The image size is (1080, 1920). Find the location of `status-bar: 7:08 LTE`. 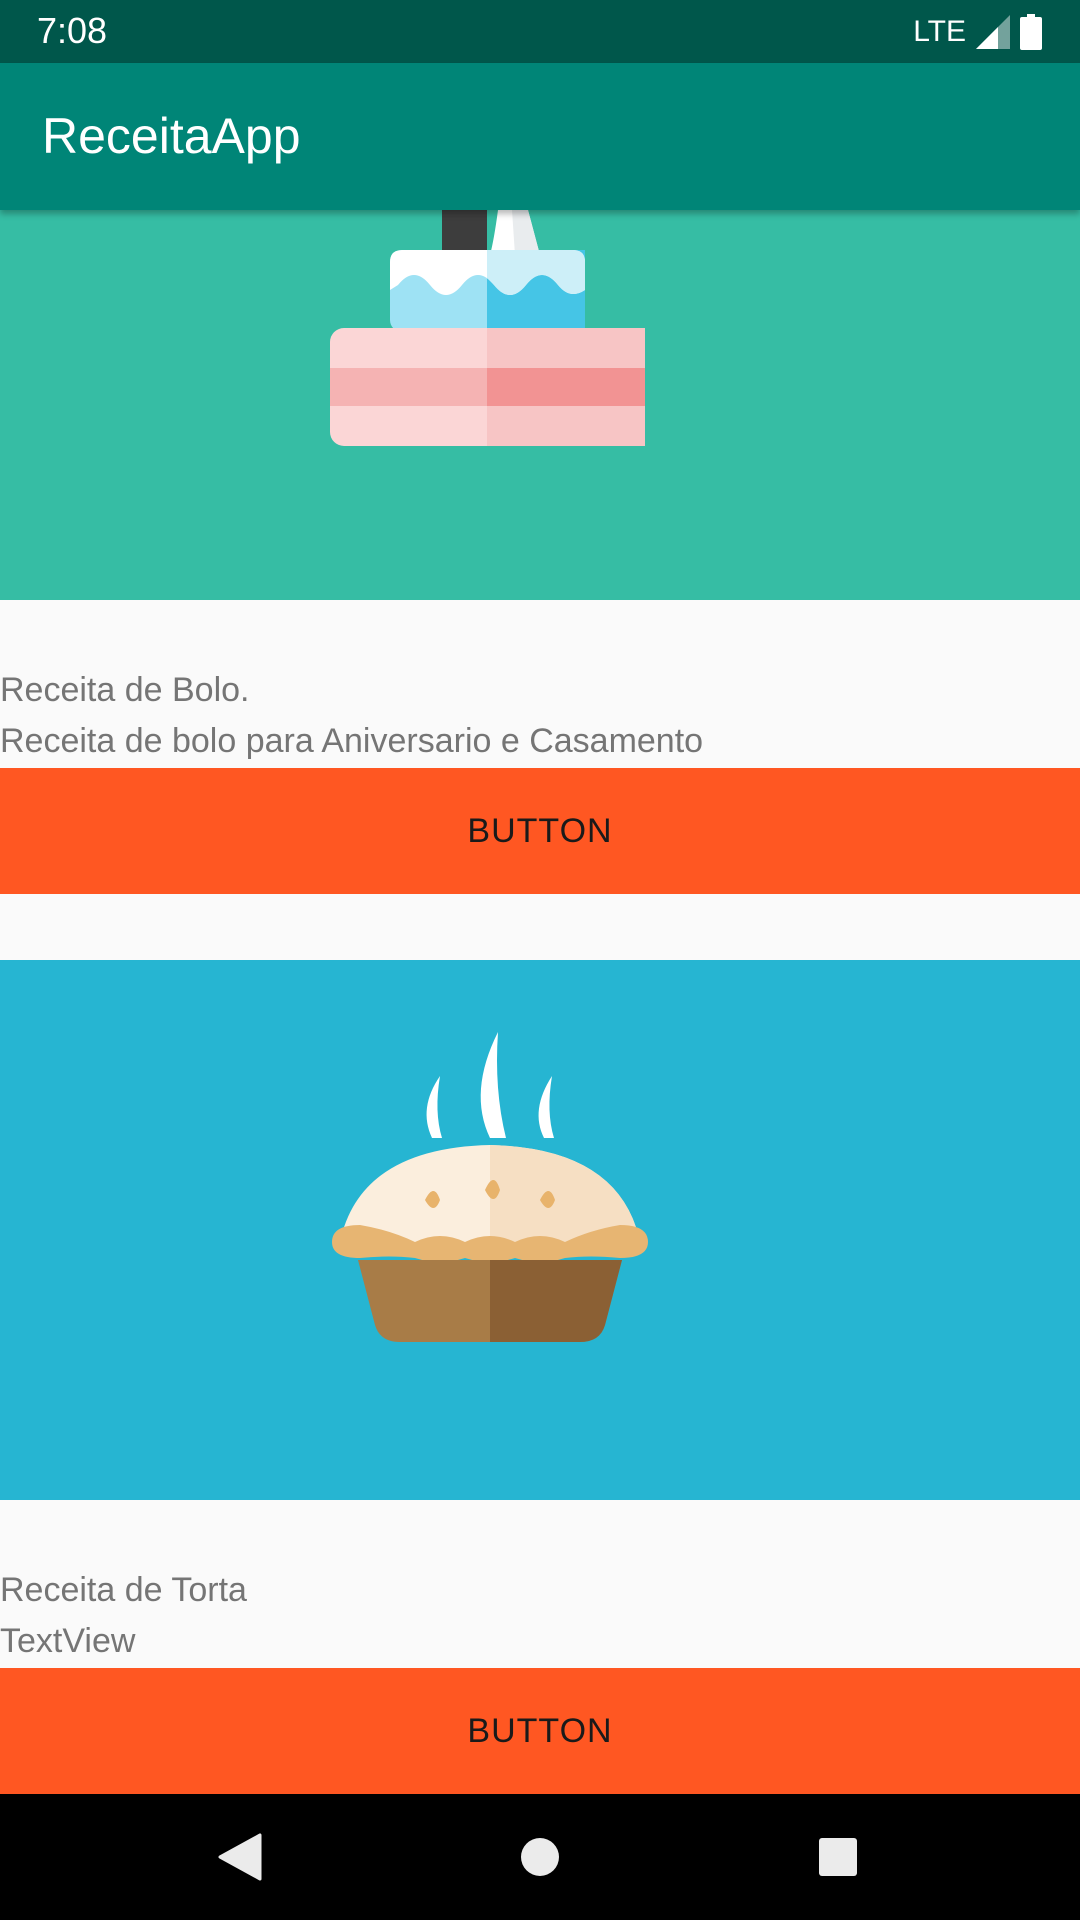

status-bar: 7:08 LTE is located at coordinates (540, 31).